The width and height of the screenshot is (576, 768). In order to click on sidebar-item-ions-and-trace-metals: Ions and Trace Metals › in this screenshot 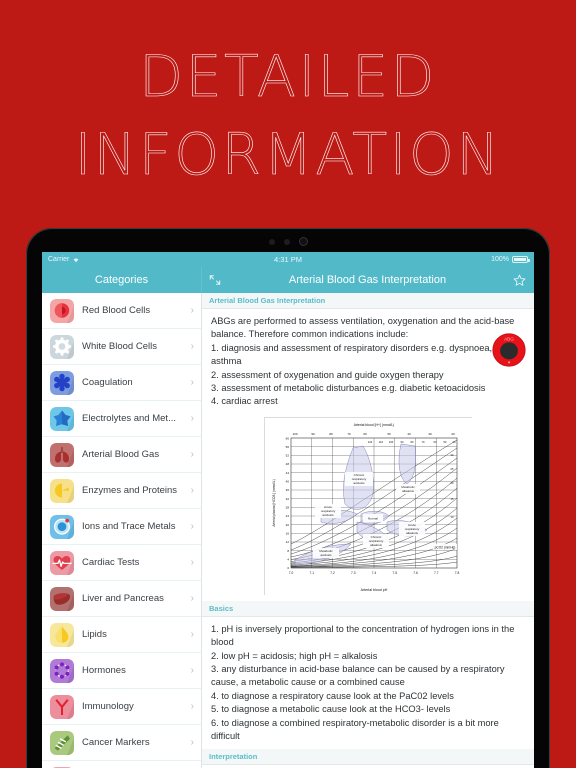, I will do `click(121, 527)`.